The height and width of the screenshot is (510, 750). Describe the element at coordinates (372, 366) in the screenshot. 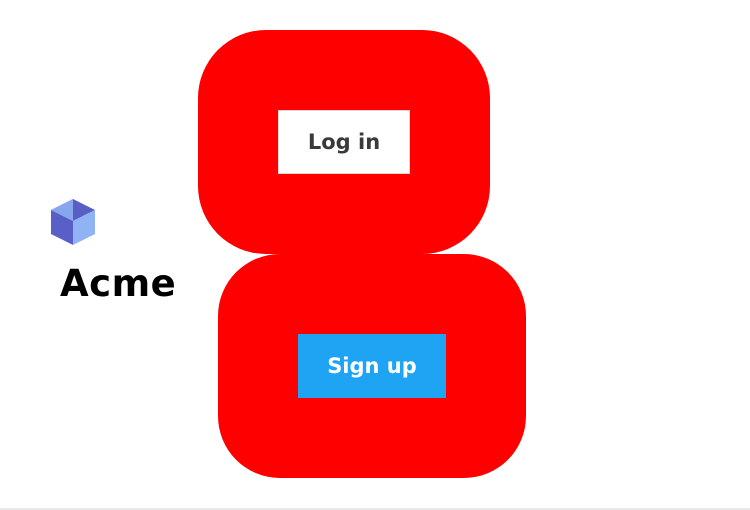

I see `signup-button: Sign up` at that location.